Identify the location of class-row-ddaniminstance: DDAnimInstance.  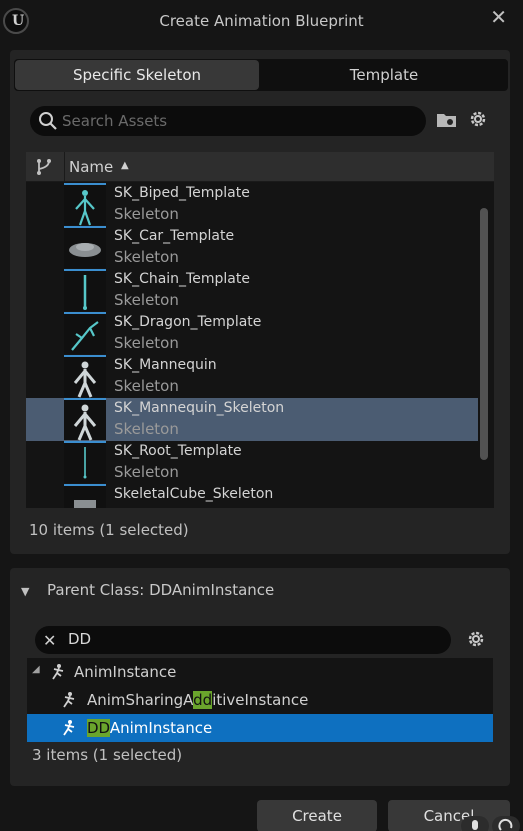
(260, 728).